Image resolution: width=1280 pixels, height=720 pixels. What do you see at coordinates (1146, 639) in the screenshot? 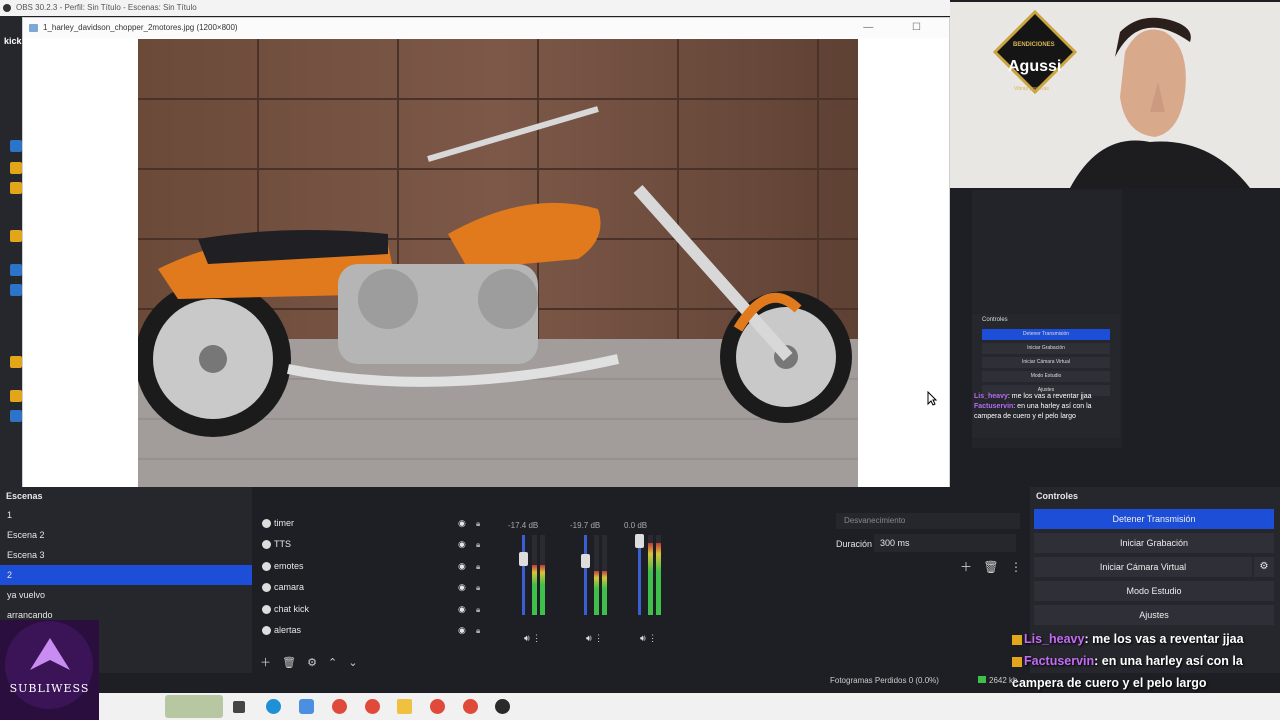
I see `chat-message: Lis_heavy: me los vas a reventar jjaa` at bounding box center [1146, 639].